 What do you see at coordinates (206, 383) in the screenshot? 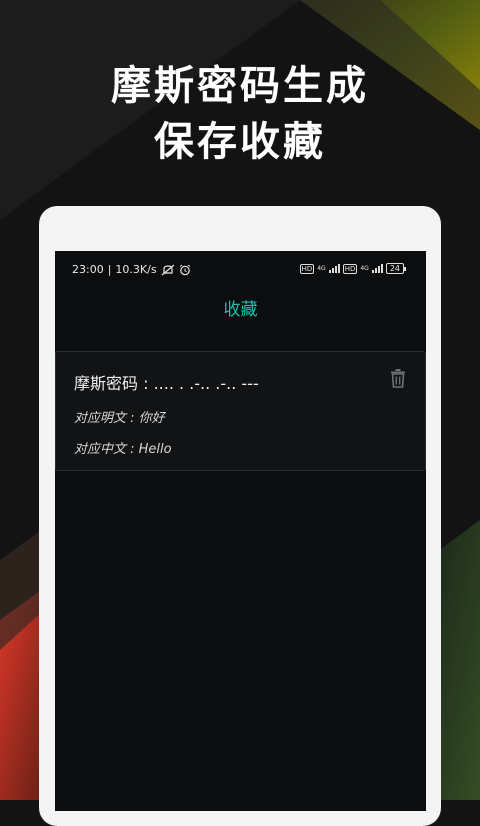
I see `morse-value: .... . .-.. .-.. ---` at bounding box center [206, 383].